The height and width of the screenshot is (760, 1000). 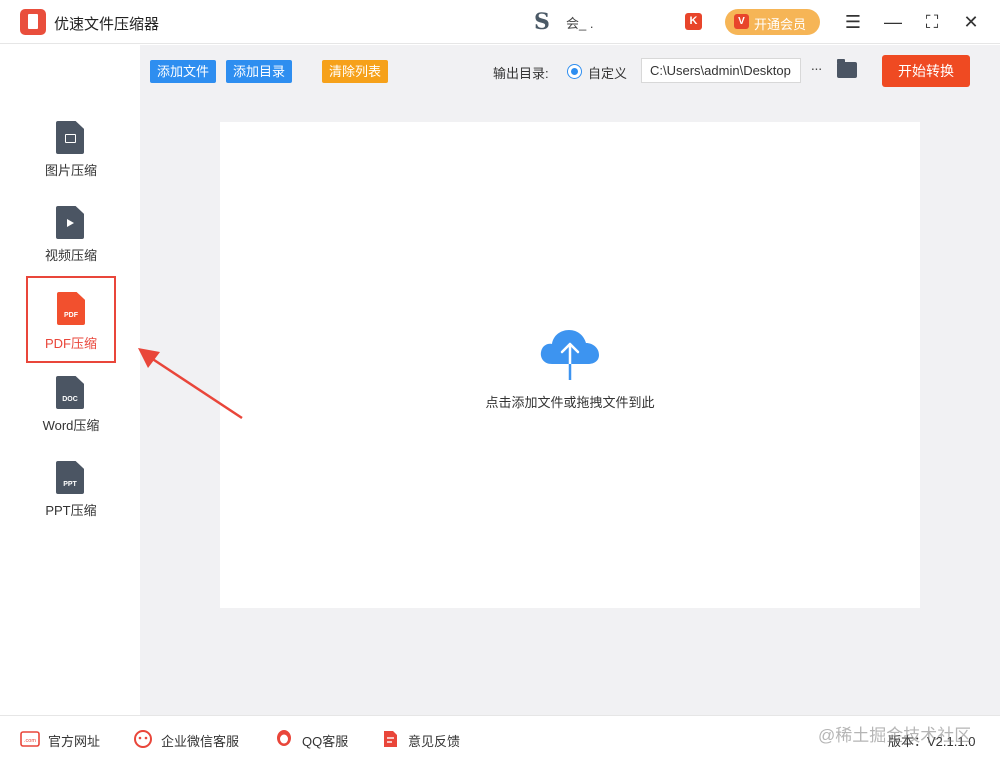 I want to click on watermark-text: @稀土掘金技术社区, so click(x=895, y=735).